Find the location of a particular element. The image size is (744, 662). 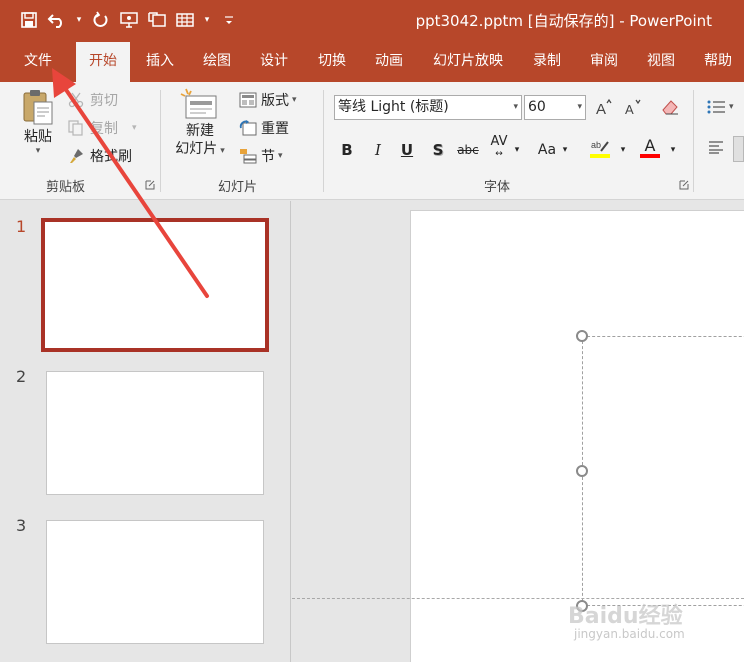

change-case-button: Aa is located at coordinates (547, 150).